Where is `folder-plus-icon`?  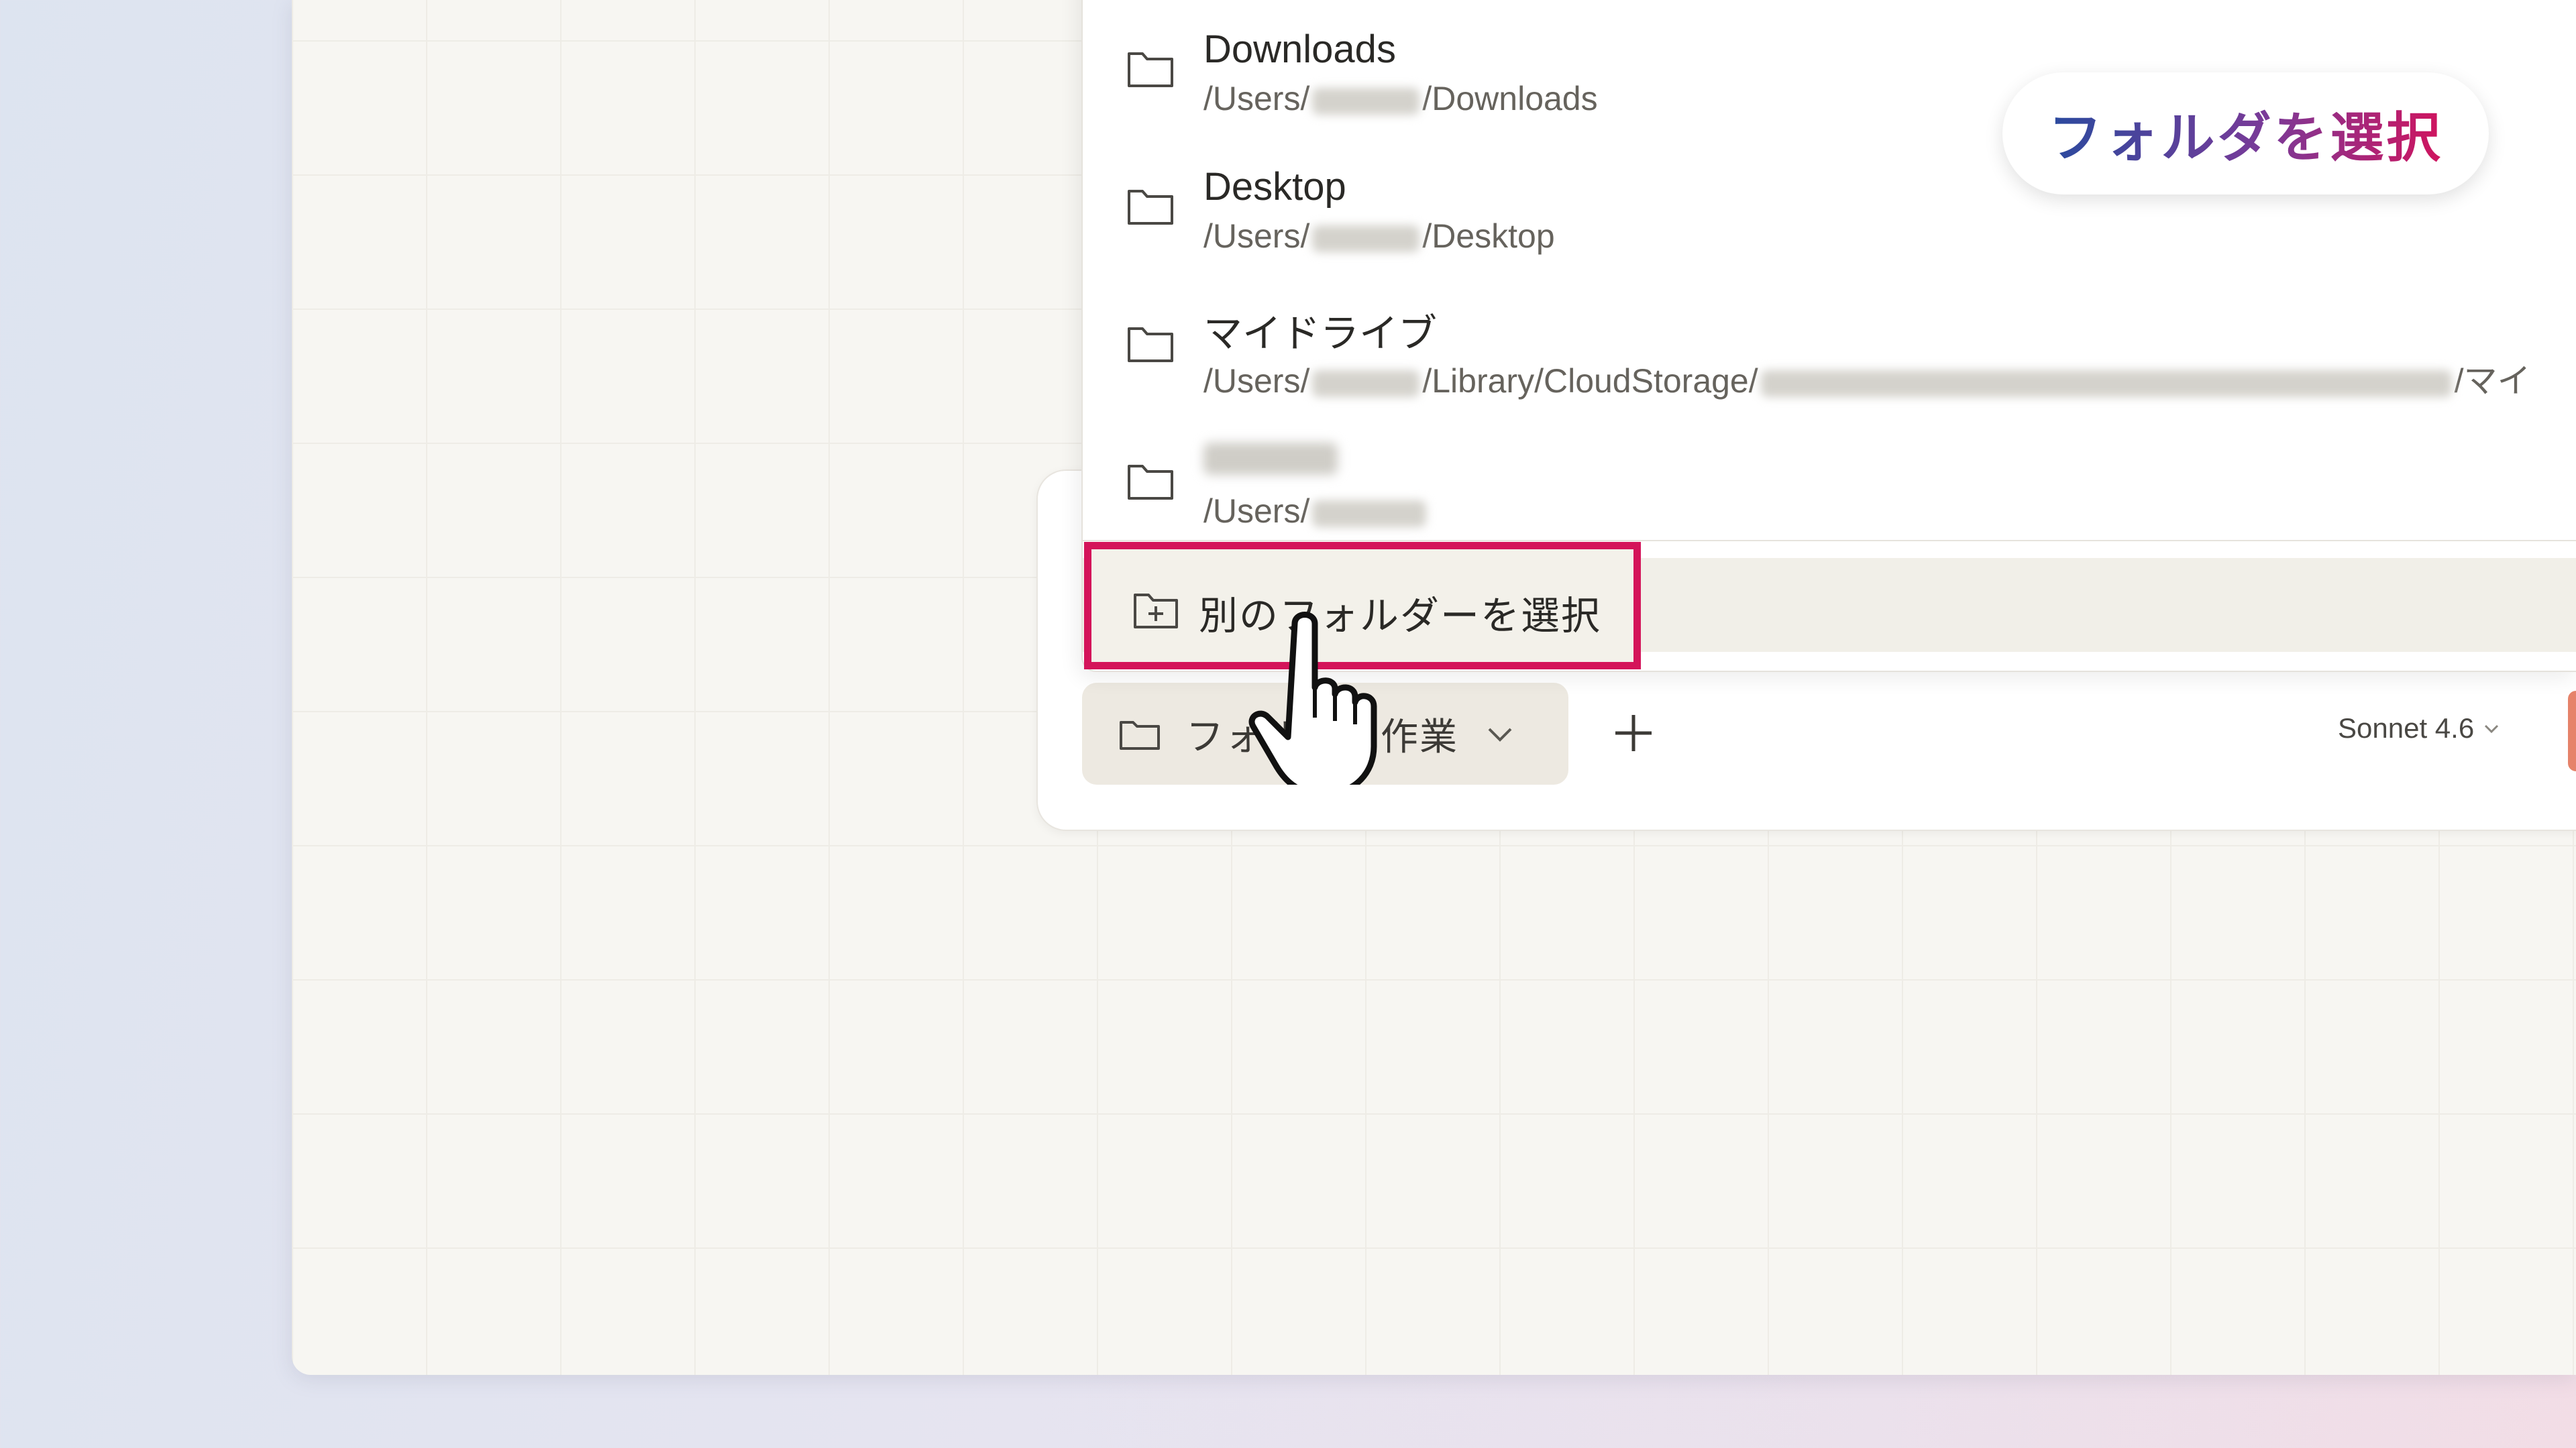
folder-plus-icon is located at coordinates (1156, 611).